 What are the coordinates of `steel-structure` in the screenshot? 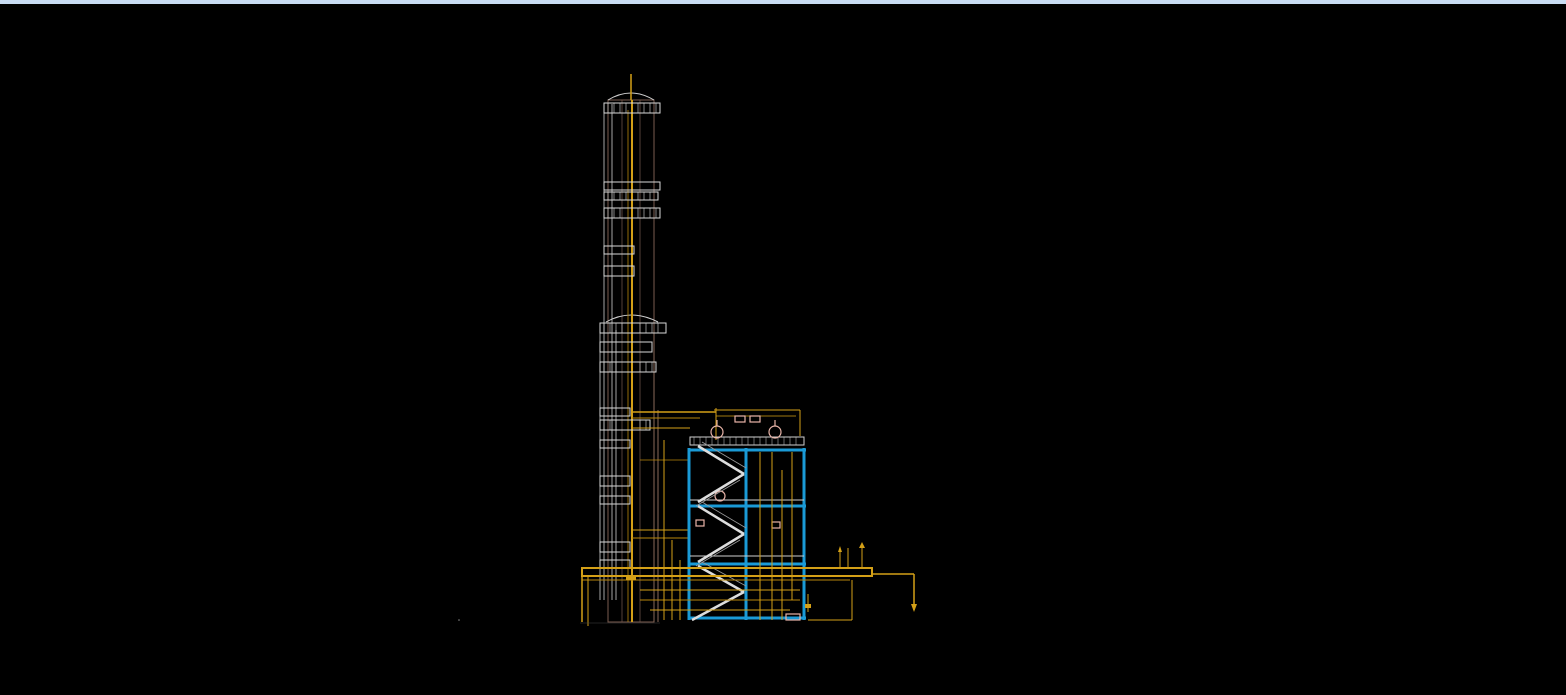 It's located at (746, 534).